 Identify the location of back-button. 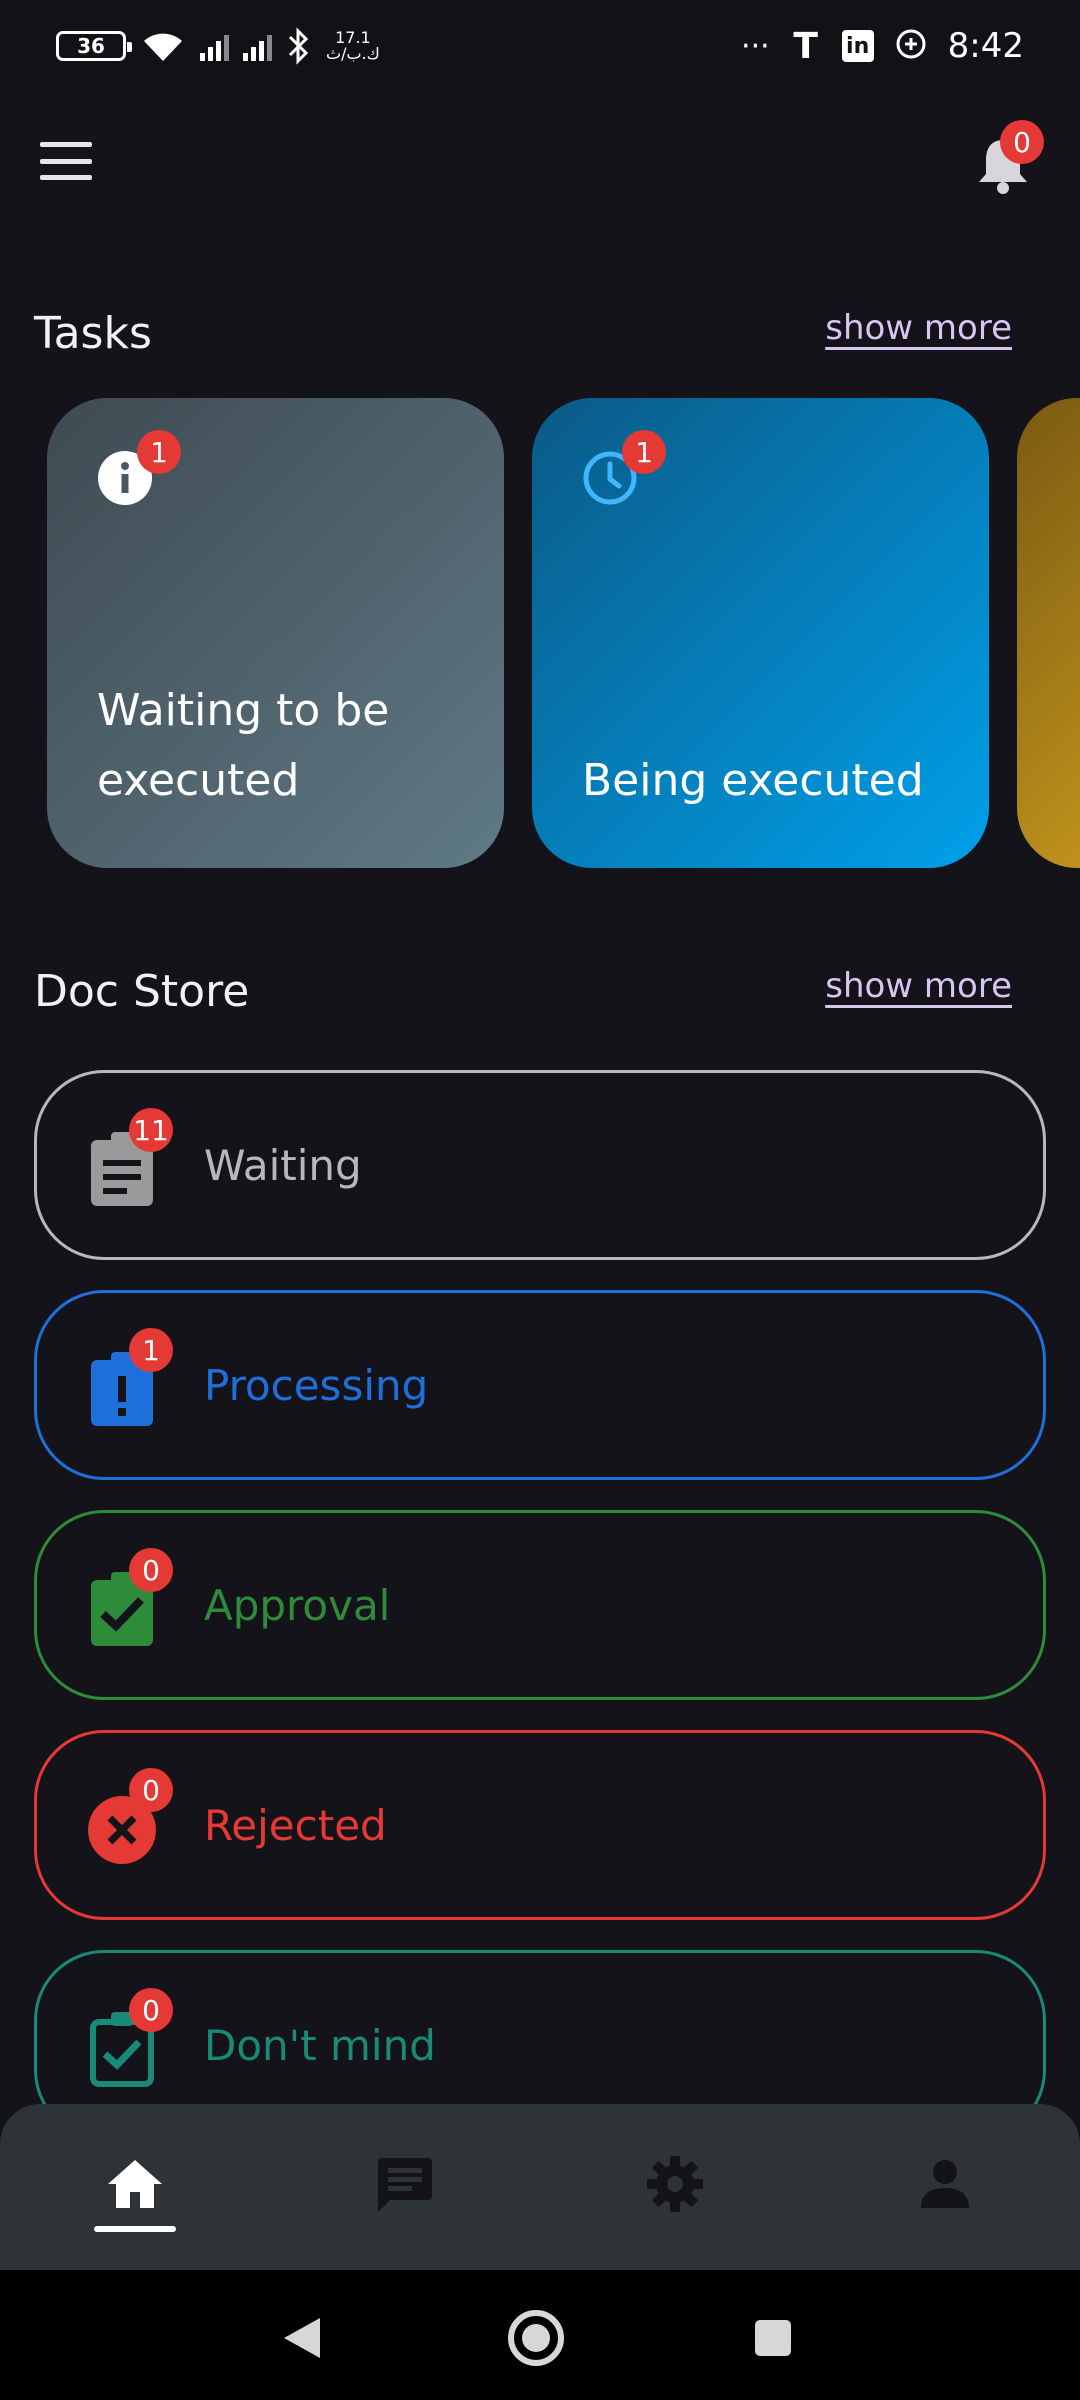
(302, 2338).